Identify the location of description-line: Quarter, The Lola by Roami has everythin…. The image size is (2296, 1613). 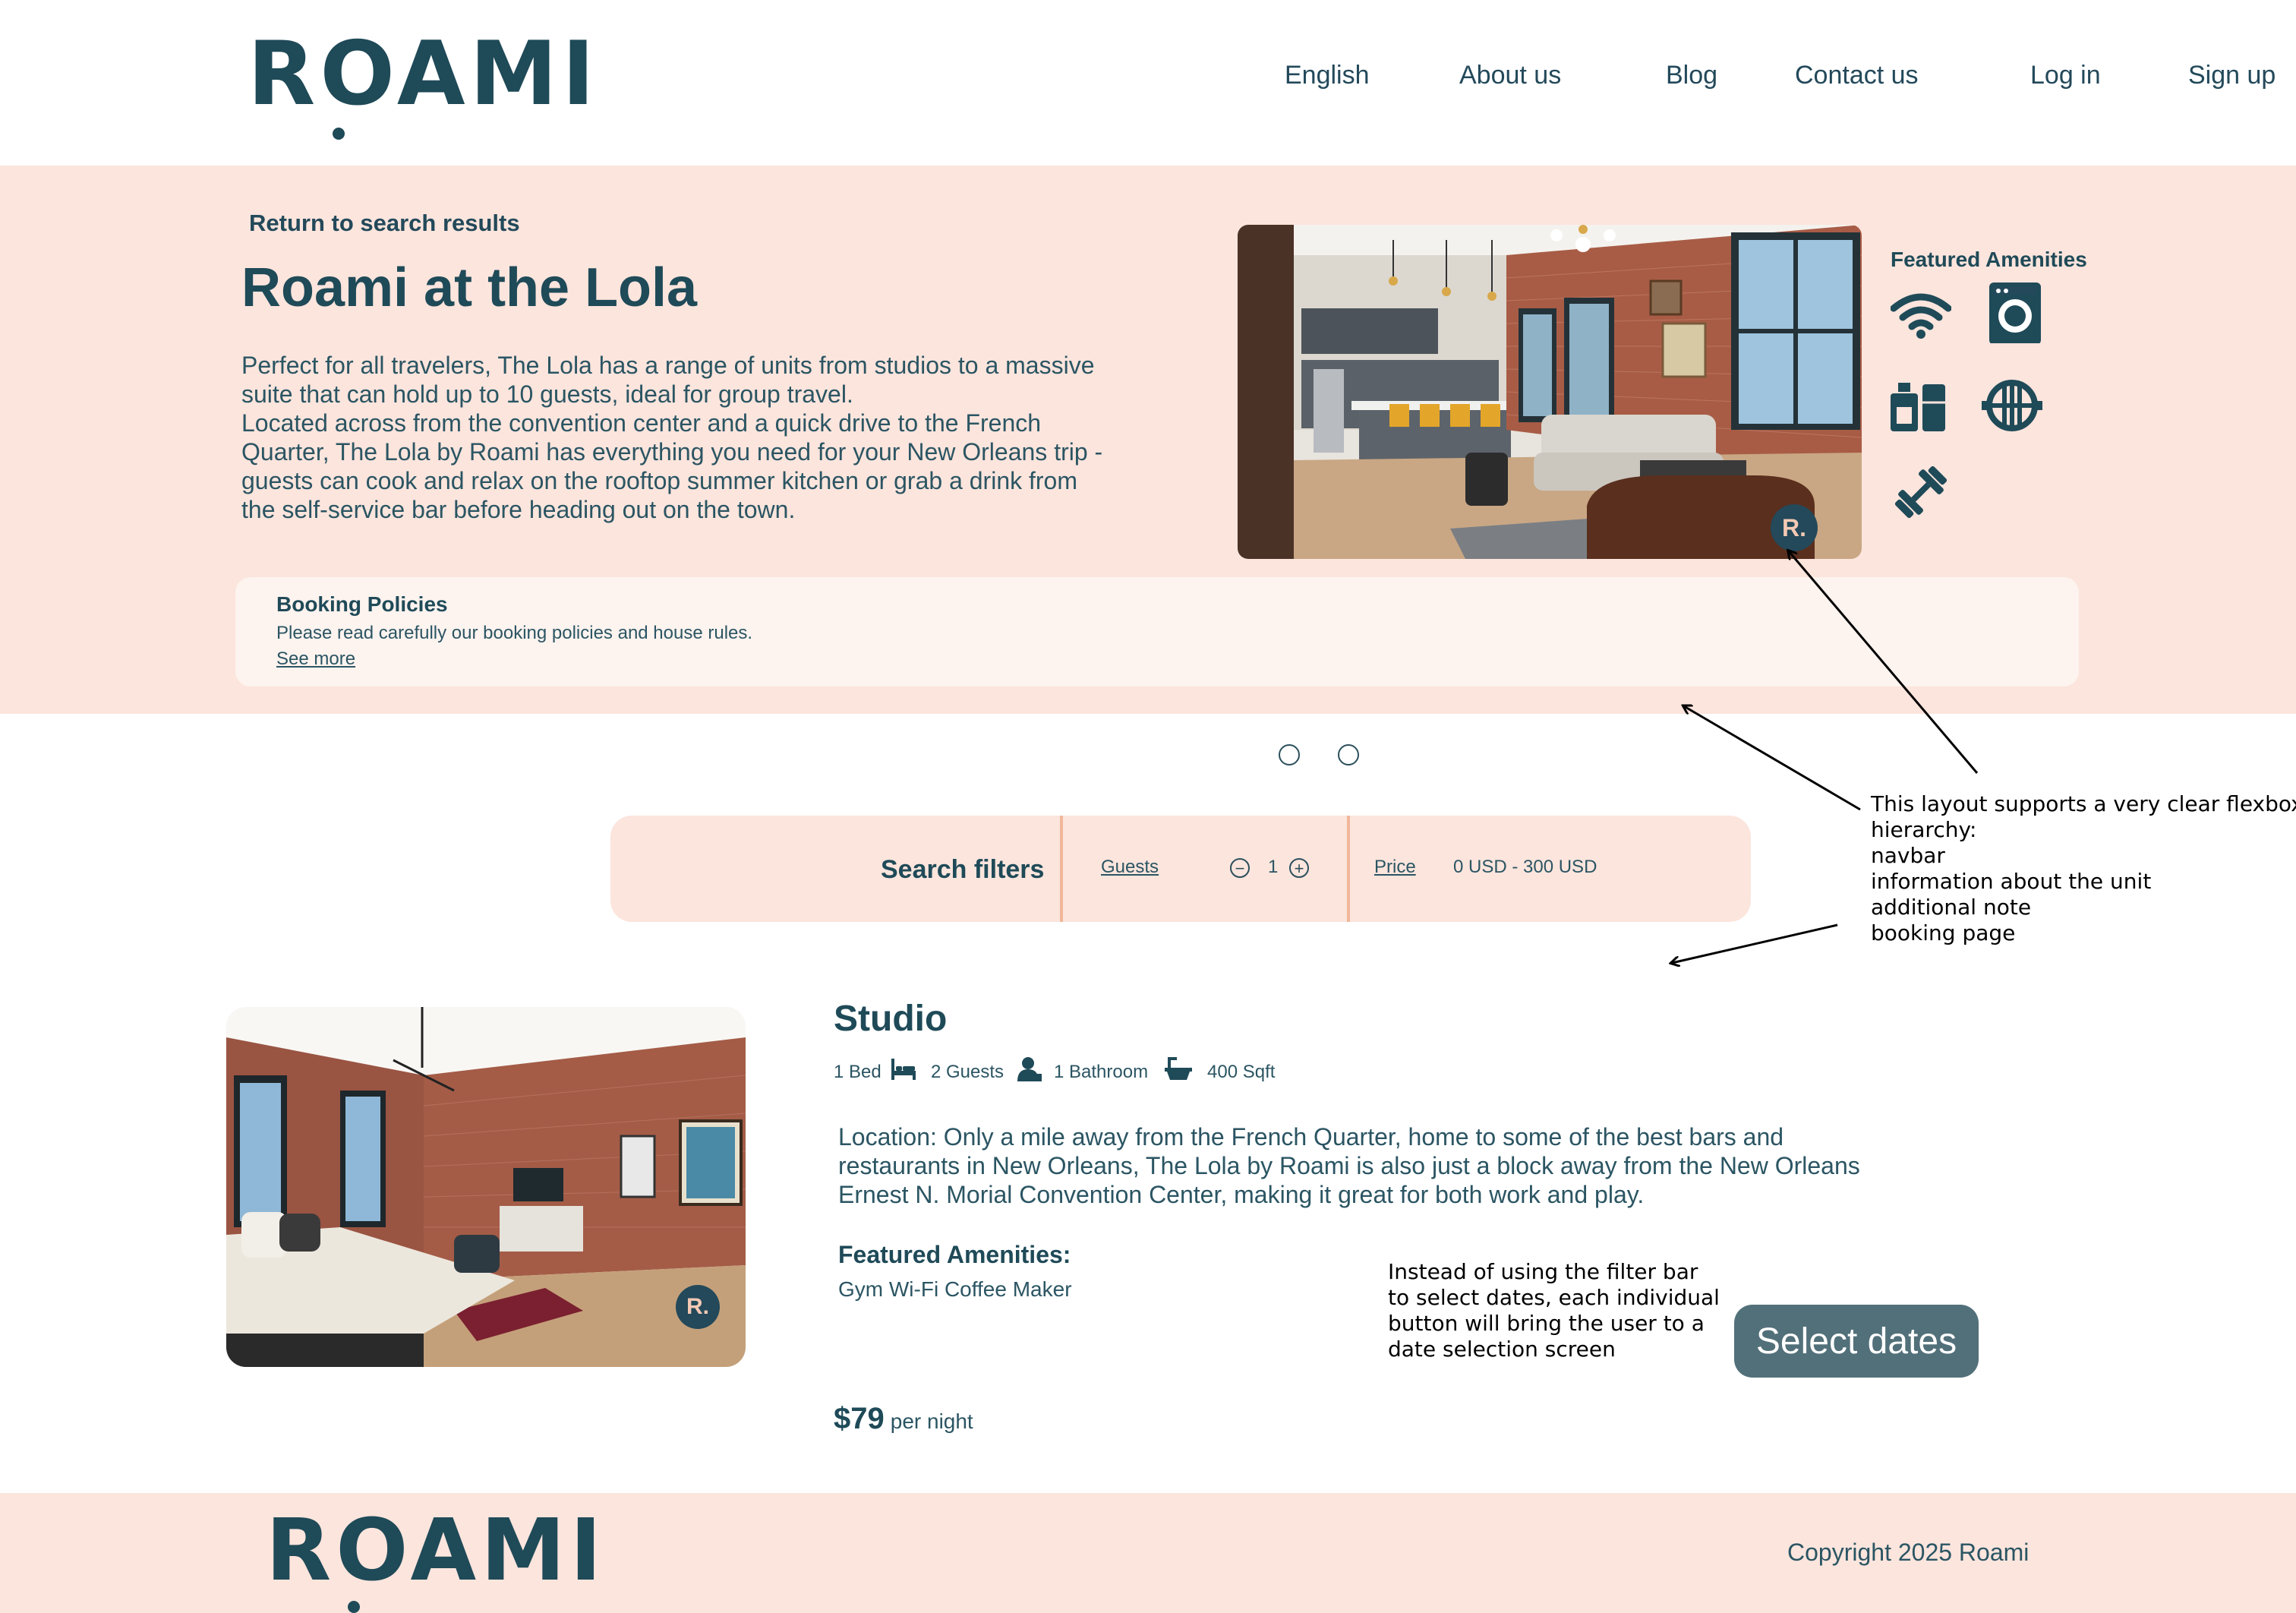
(672, 452).